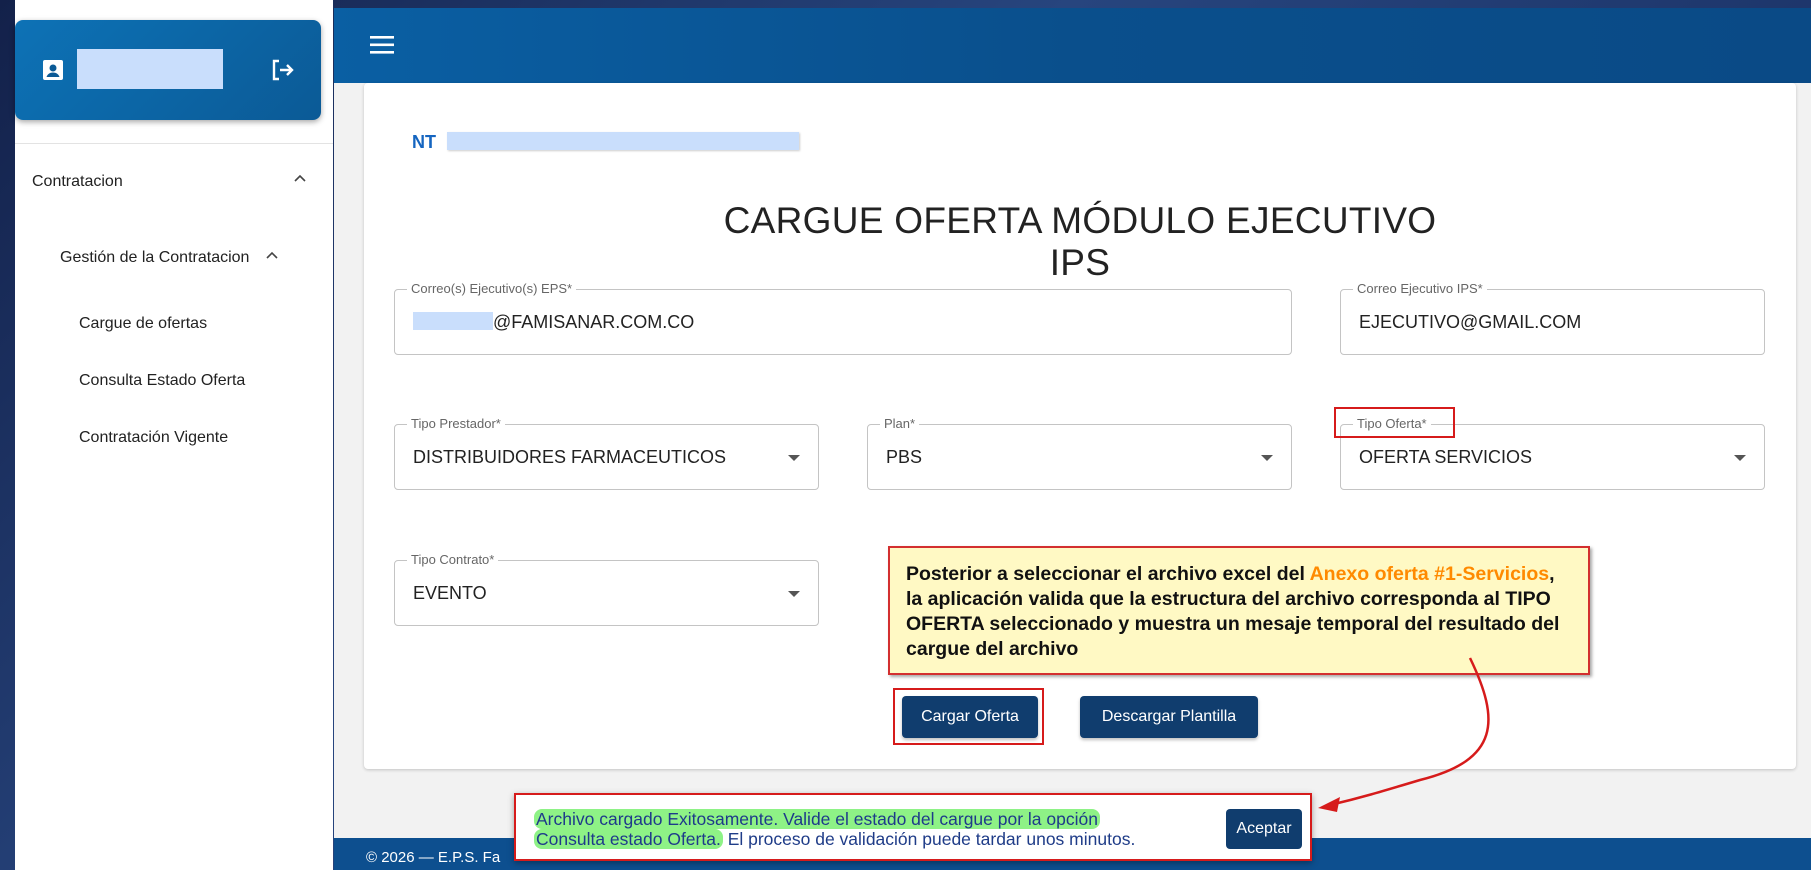  I want to click on hamburger-icon, so click(382, 45).